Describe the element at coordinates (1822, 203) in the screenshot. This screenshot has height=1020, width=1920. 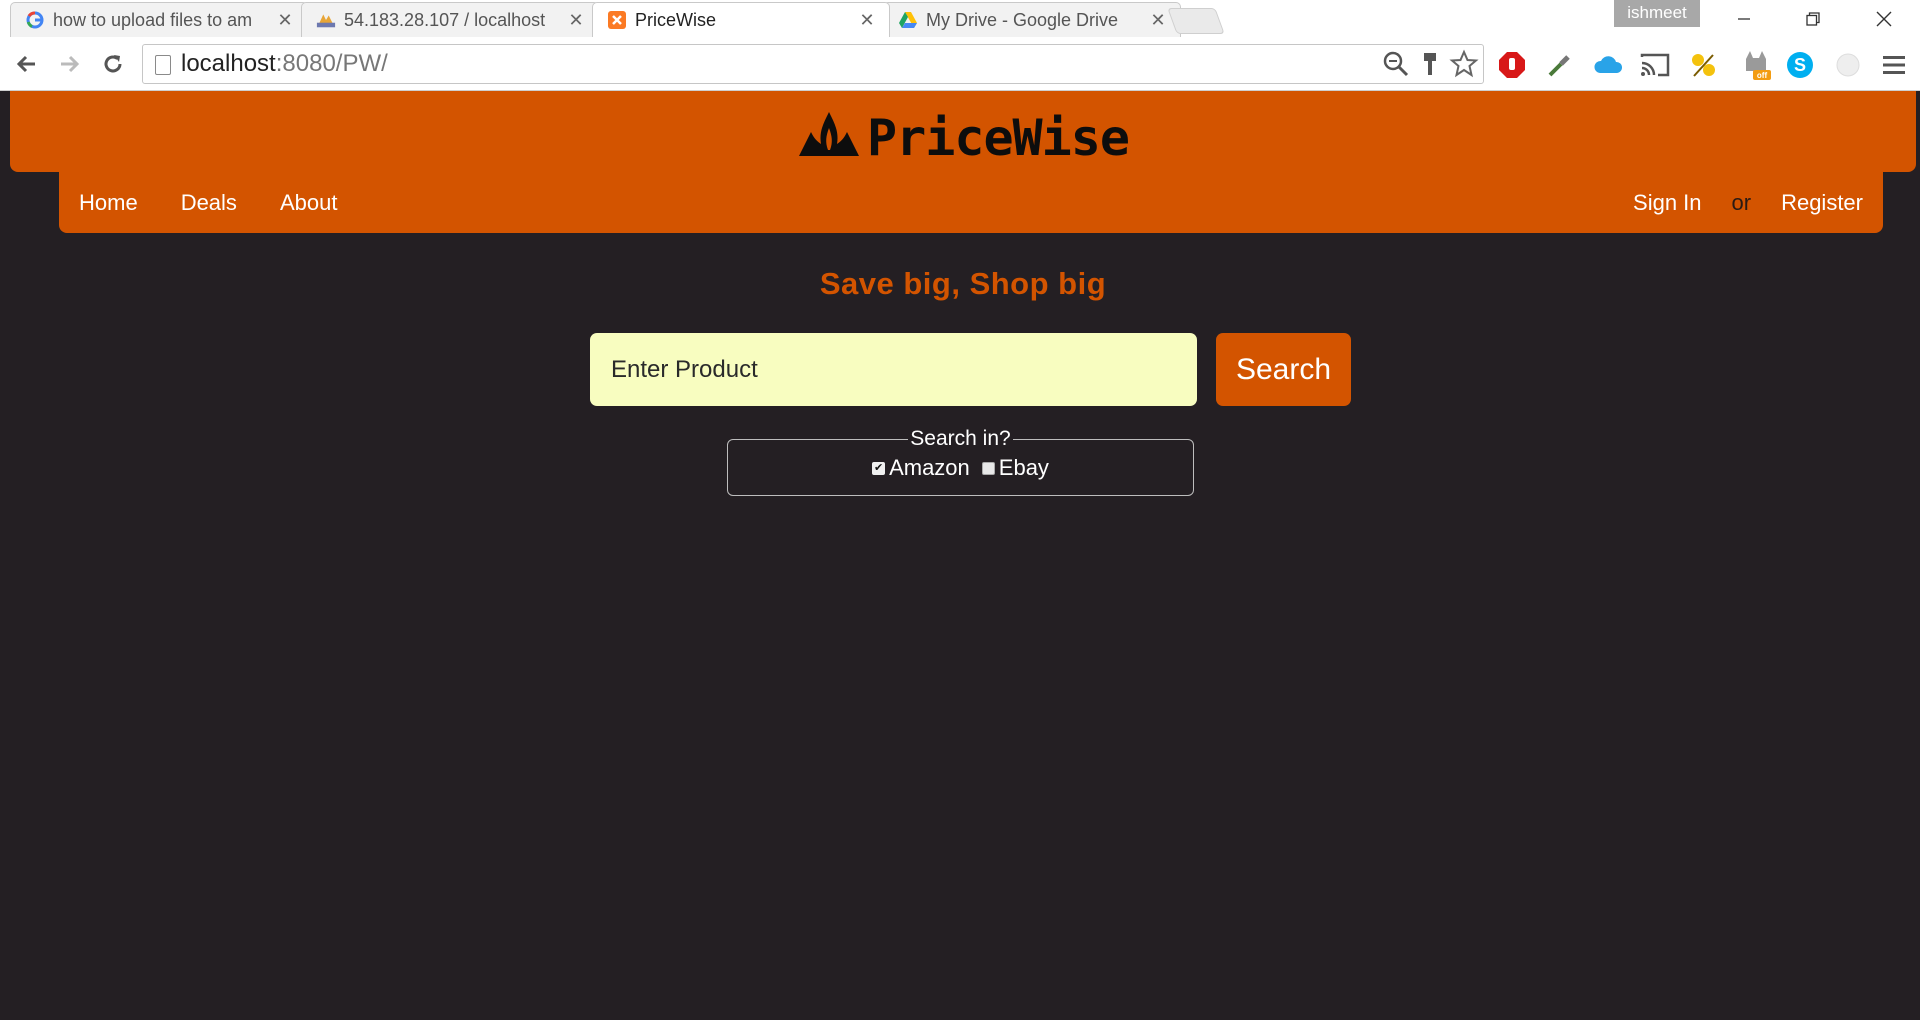
I see `register-link: Register` at that location.